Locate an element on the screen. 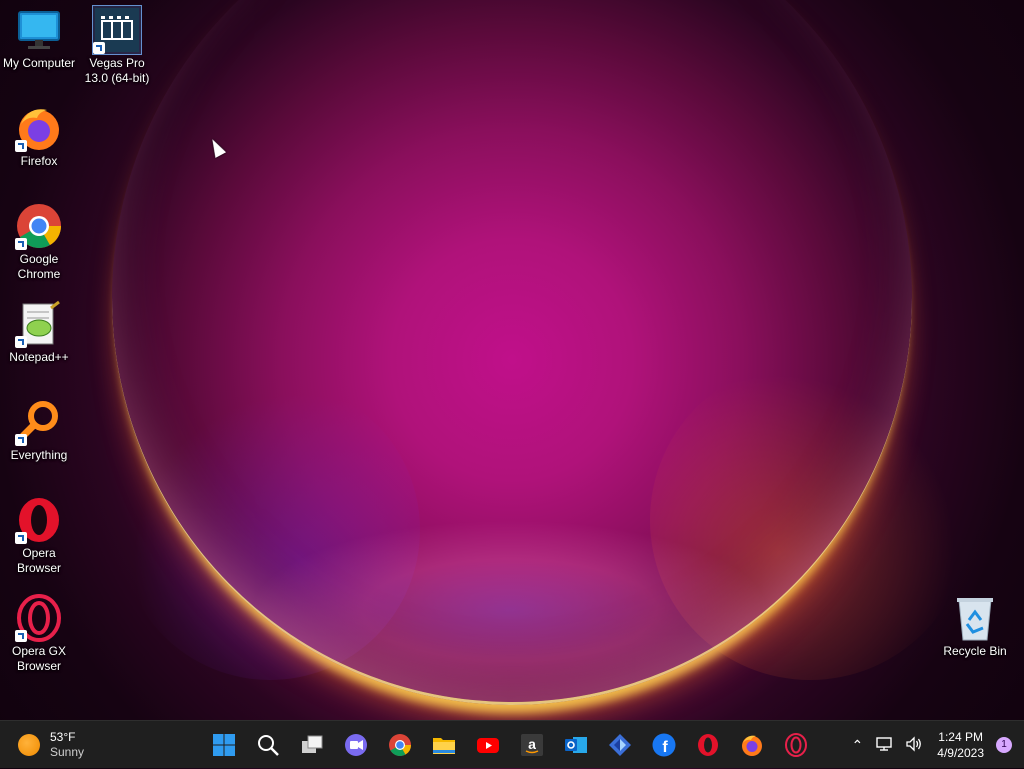 This screenshot has height=769, width=1024. show-hidden-icons-chevron-up-icon: ⌃ is located at coordinates (858, 745).